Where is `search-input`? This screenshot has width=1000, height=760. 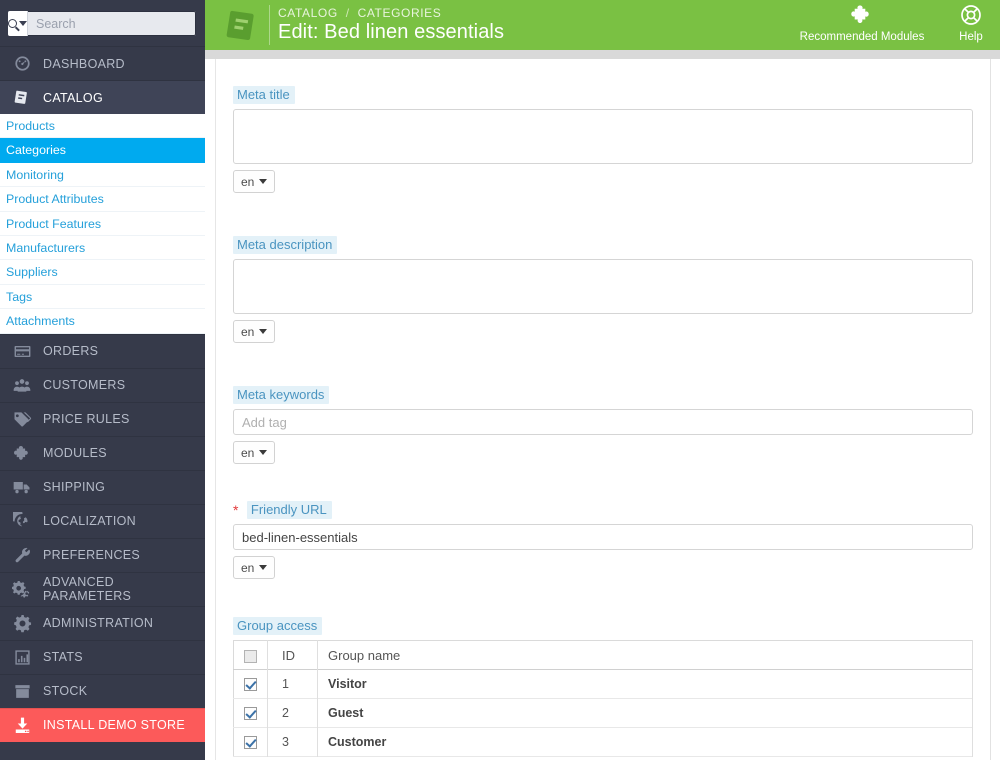
search-input is located at coordinates (112, 23).